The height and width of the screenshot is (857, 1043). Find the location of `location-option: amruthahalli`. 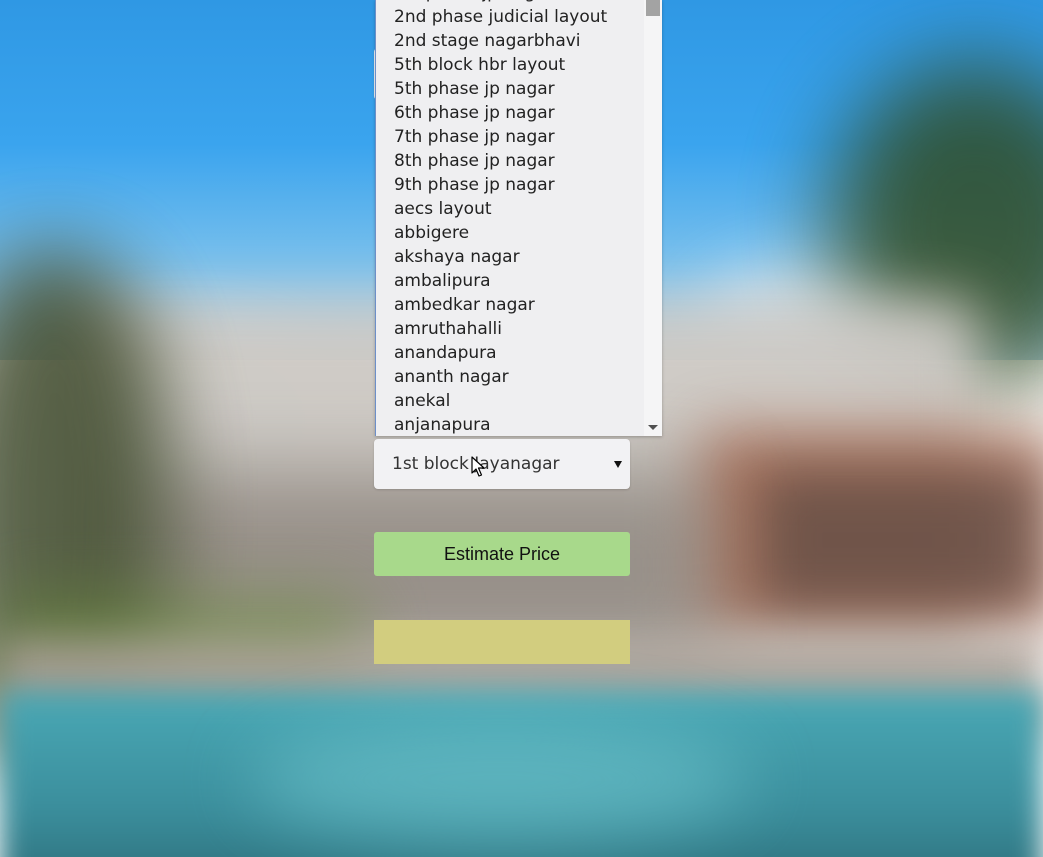

location-option: amruthahalli is located at coordinates (510, 329).